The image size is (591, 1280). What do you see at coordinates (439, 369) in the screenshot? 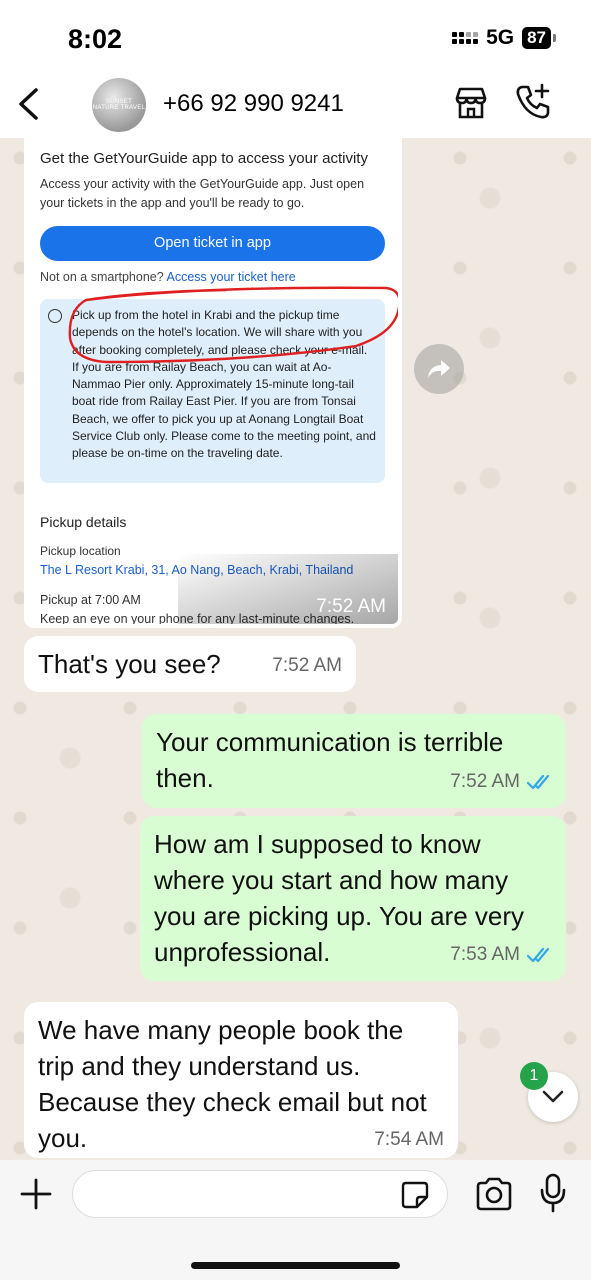
I see `forward-icon` at bounding box center [439, 369].